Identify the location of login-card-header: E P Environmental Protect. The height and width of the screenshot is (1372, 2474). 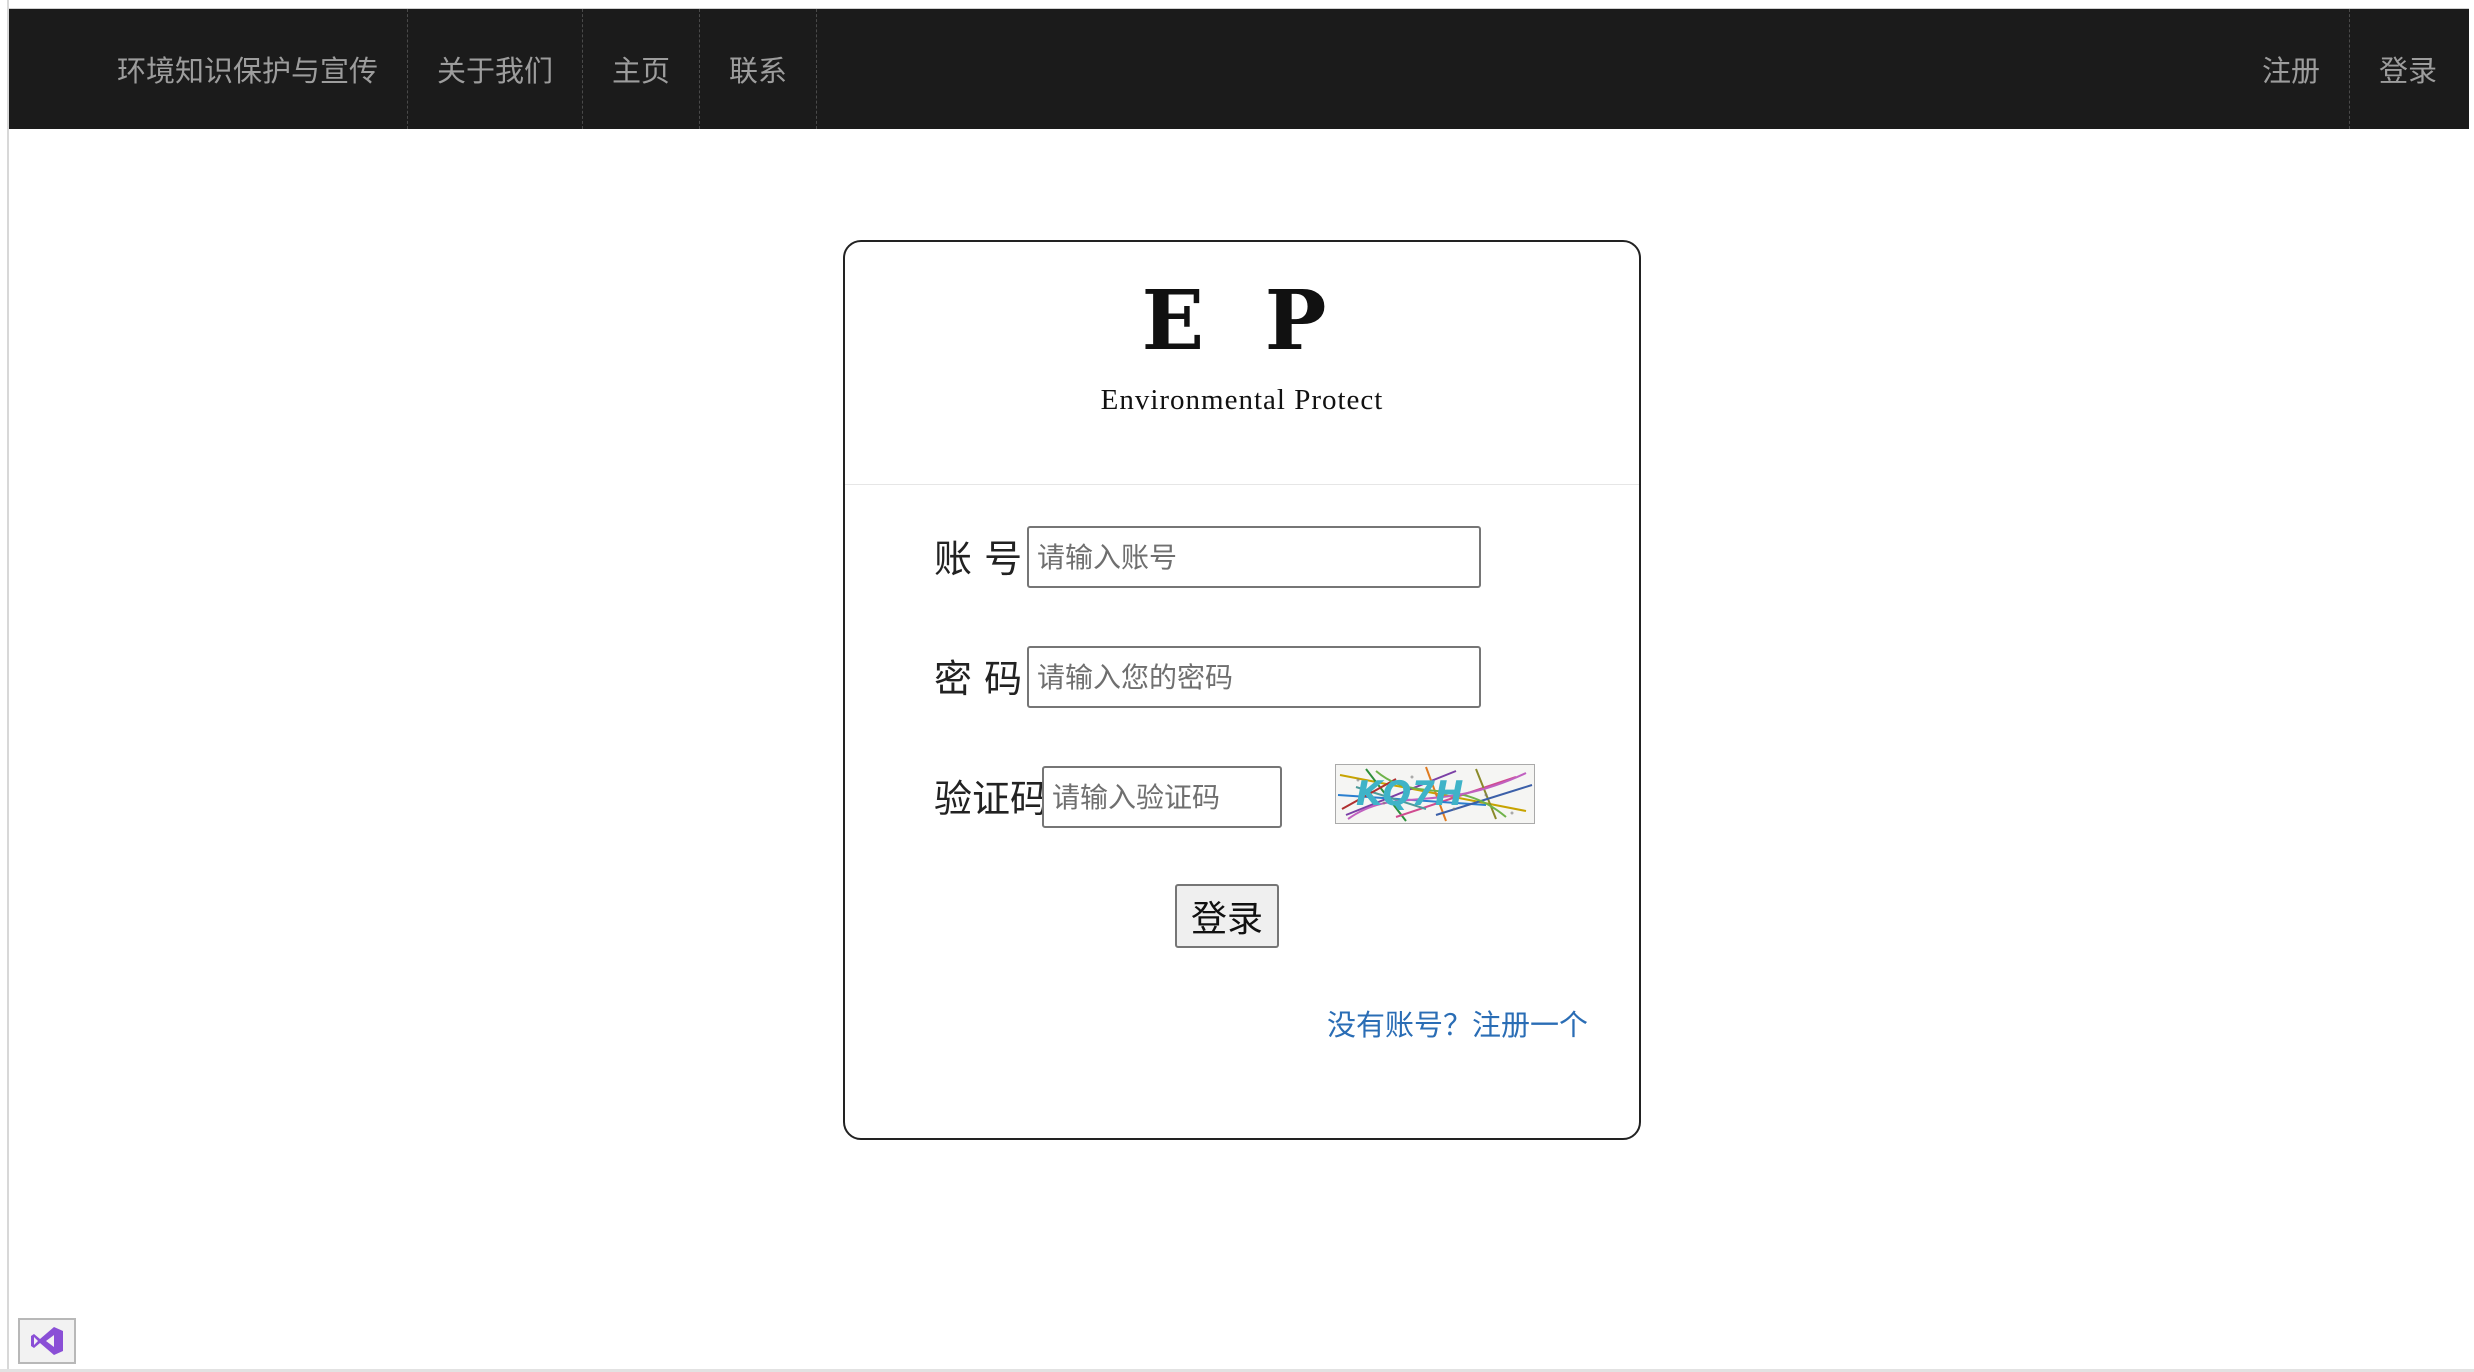
(1242, 363).